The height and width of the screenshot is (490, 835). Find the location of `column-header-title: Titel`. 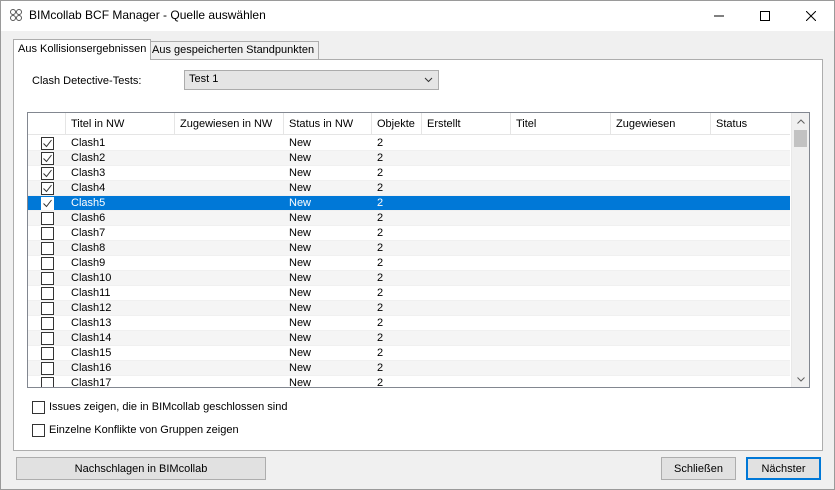

column-header-title: Titel is located at coordinates (561, 124).